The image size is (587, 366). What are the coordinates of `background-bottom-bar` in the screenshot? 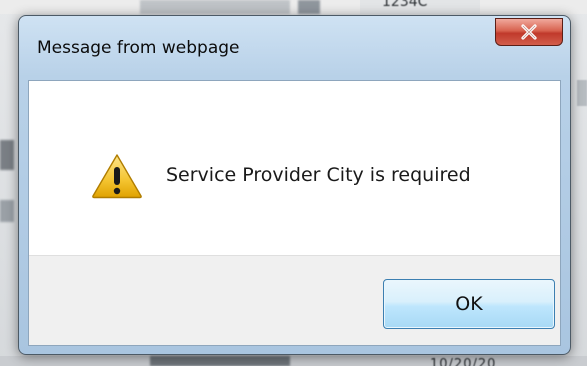 It's located at (293, 361).